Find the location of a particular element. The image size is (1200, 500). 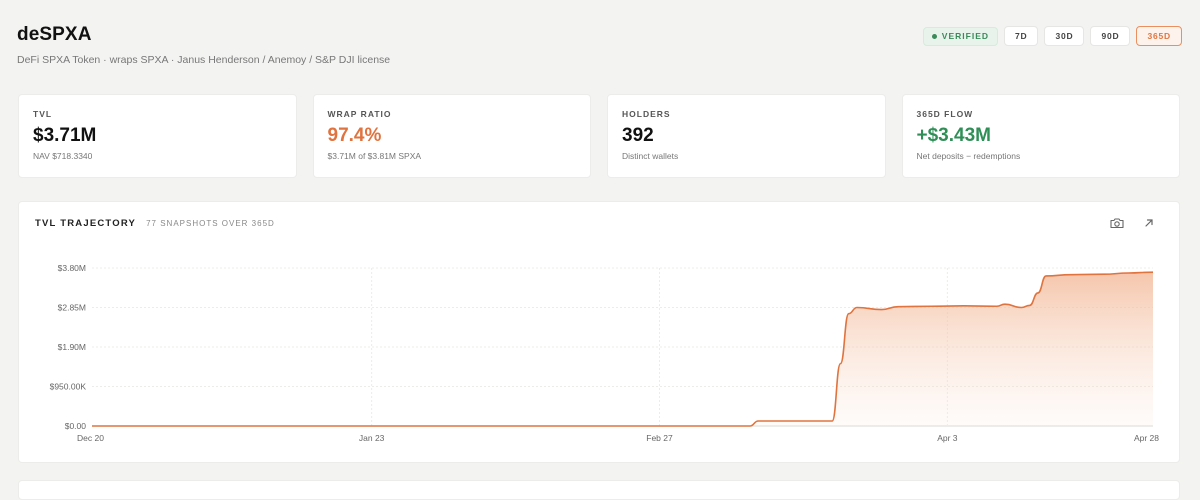

stat-label: WRAP RATIO is located at coordinates (359, 114).